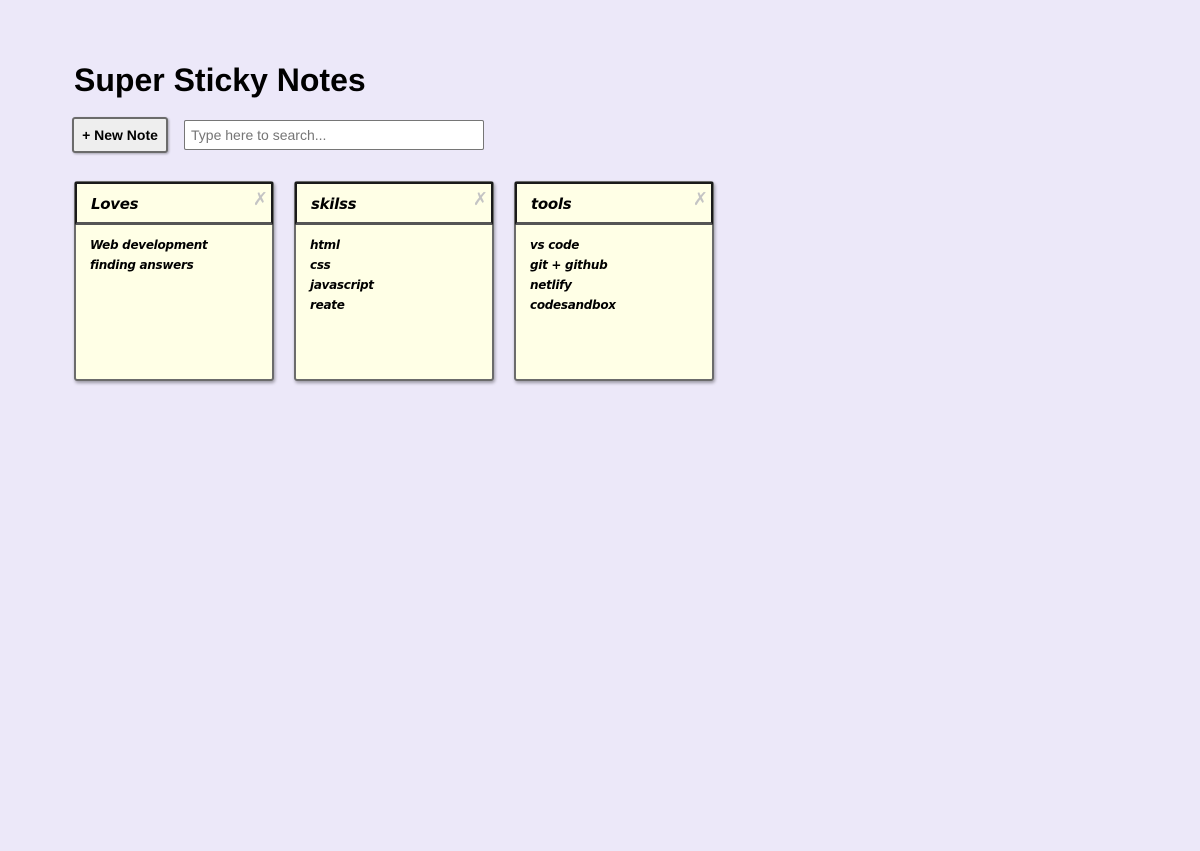 Image resolution: width=1200 pixels, height=851 pixels. Describe the element at coordinates (569, 265) in the screenshot. I see `note-line: git + github` at that location.